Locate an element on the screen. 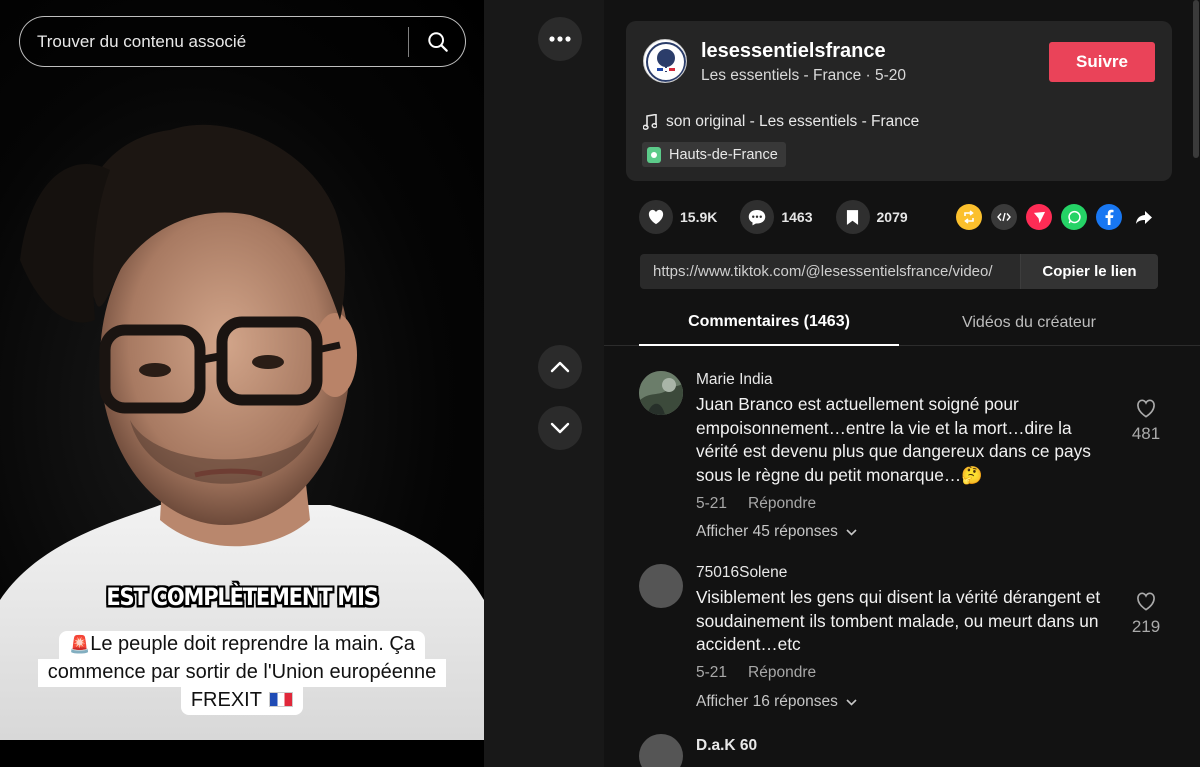  author-username: lesessentielsfrance is located at coordinates (793, 51).